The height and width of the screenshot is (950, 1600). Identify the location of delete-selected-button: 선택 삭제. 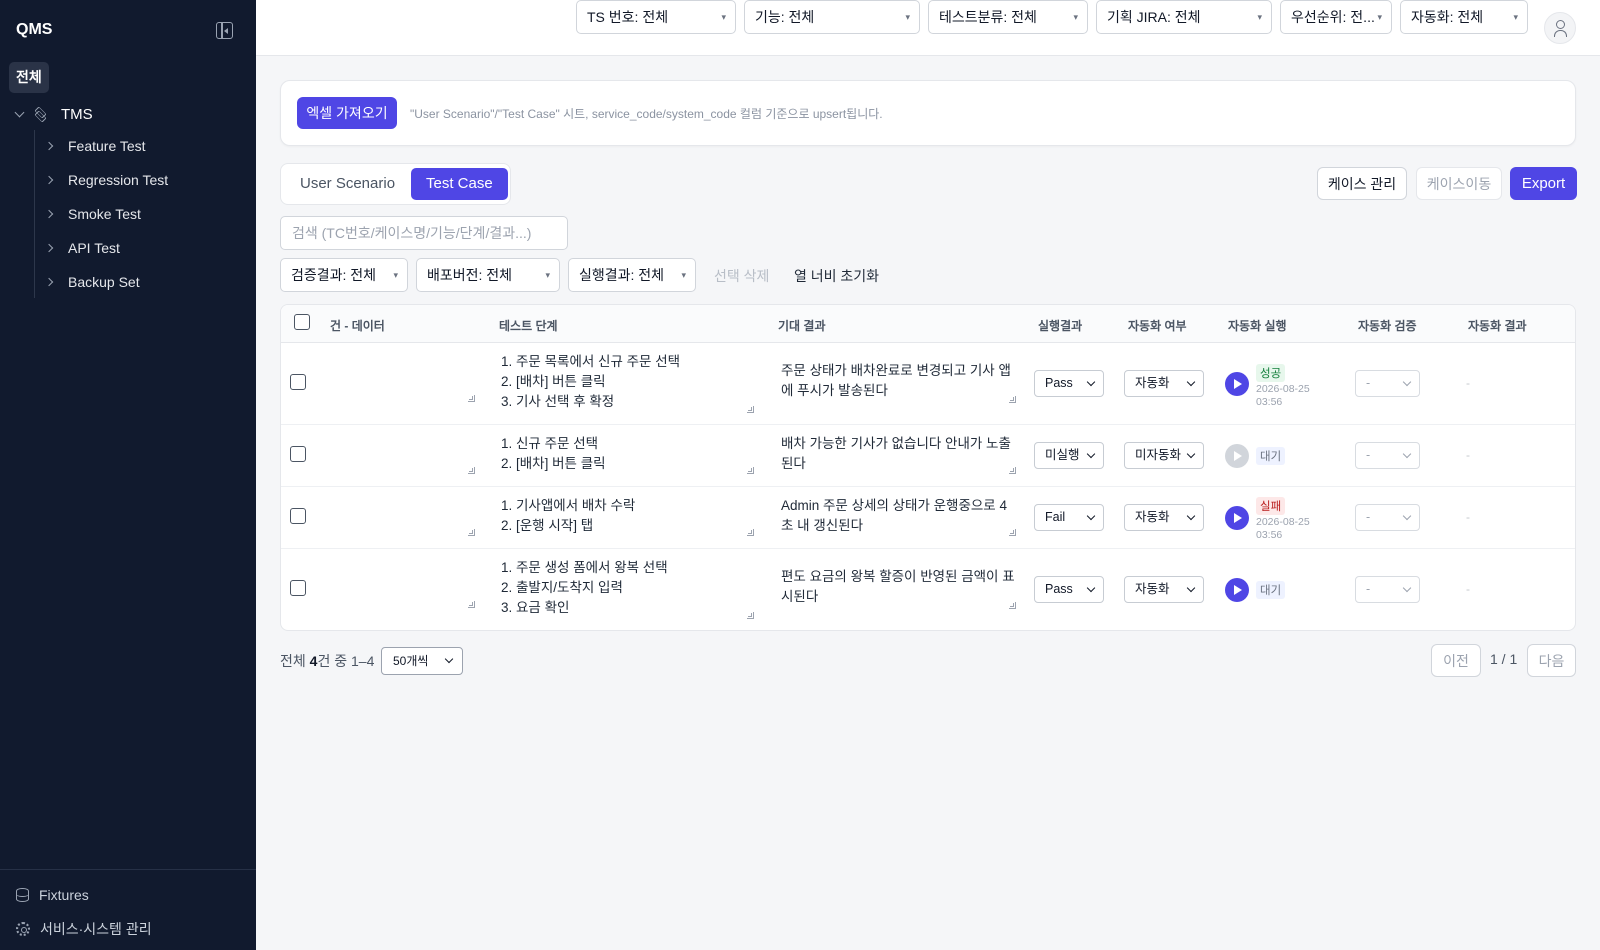
(741, 276).